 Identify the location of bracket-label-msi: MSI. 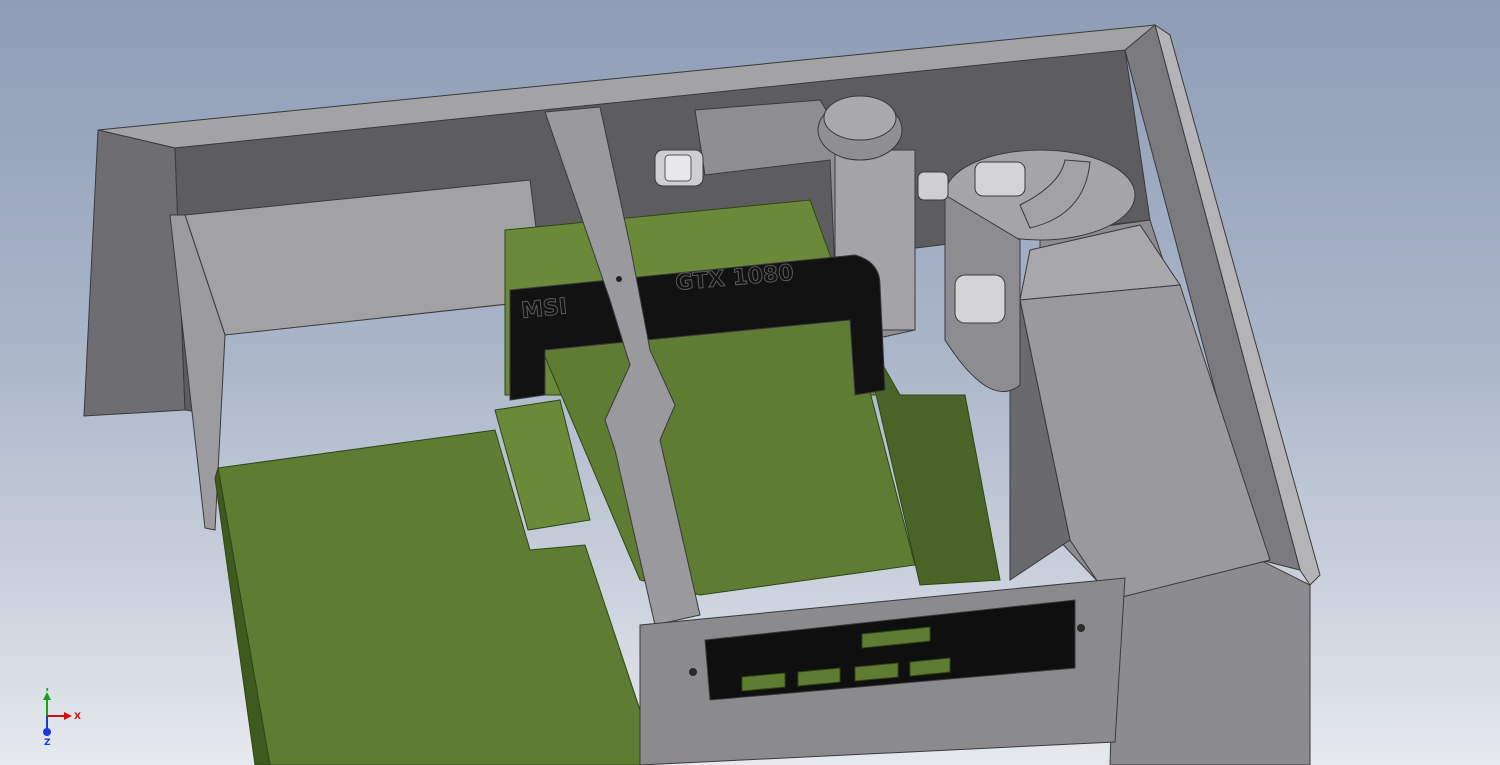
(544, 309).